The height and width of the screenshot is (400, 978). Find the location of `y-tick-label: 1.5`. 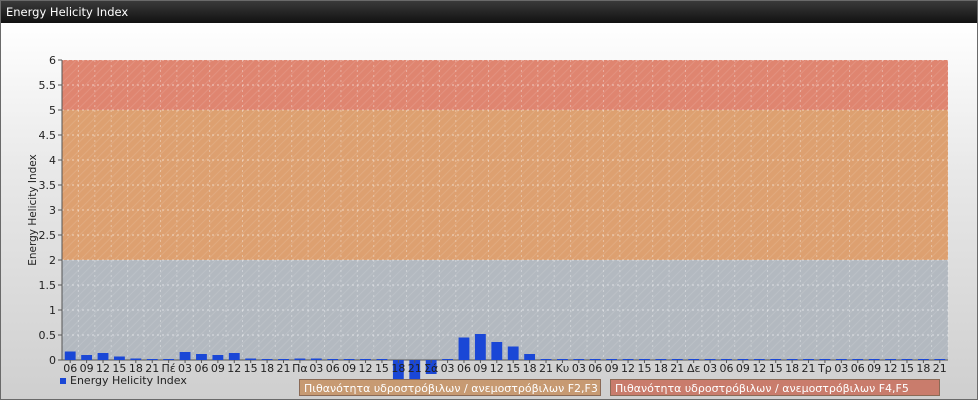

y-tick-label: 1.5 is located at coordinates (48, 285).